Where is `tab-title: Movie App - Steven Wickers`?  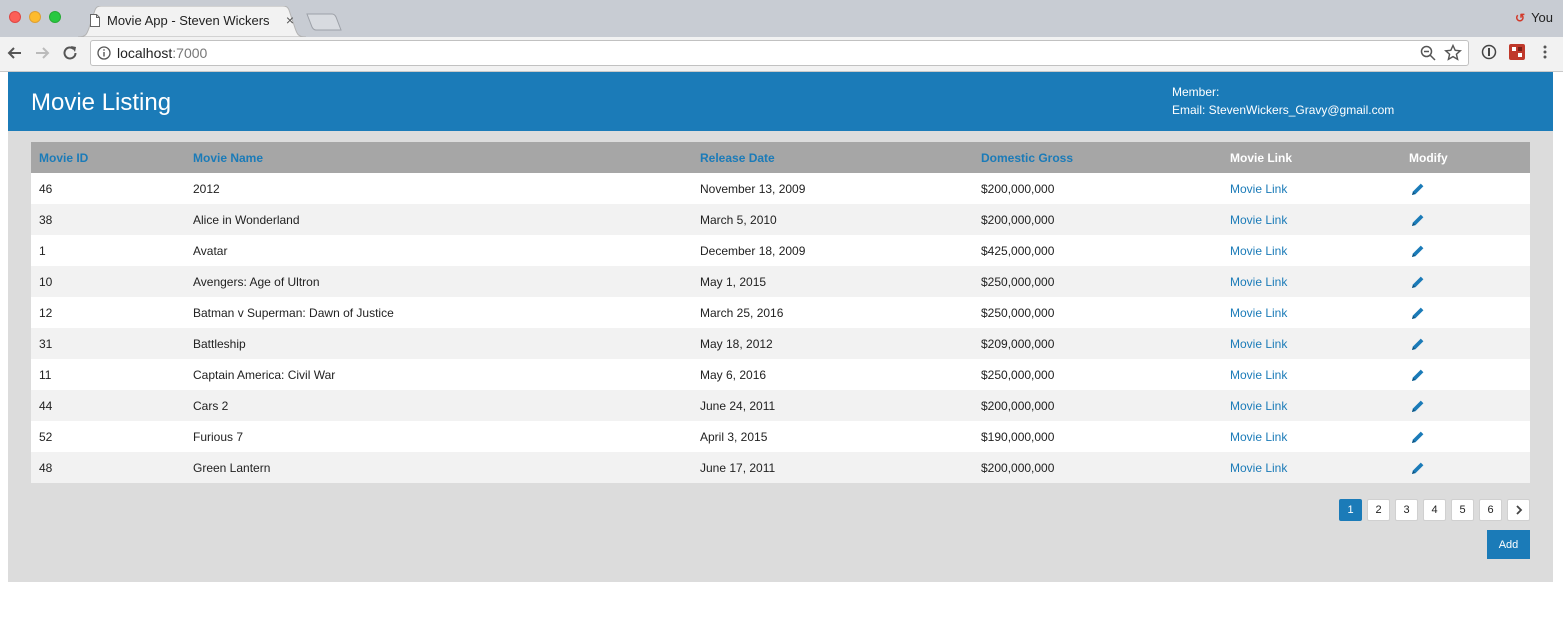
tab-title: Movie App - Steven Wickers is located at coordinates (188, 20).